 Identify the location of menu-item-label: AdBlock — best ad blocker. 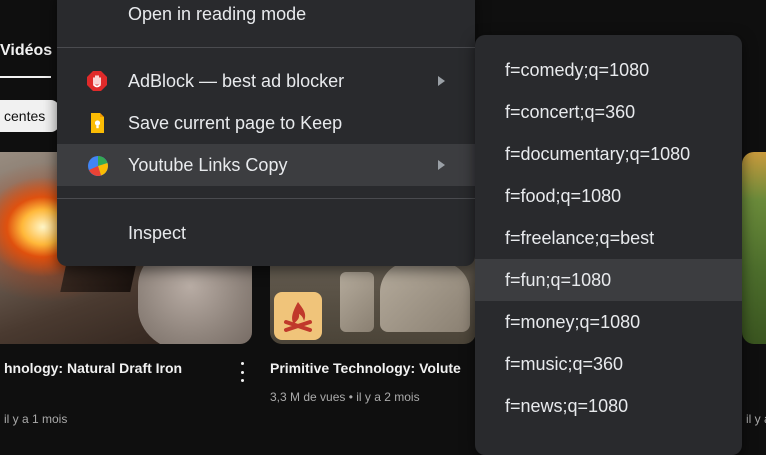
(236, 80).